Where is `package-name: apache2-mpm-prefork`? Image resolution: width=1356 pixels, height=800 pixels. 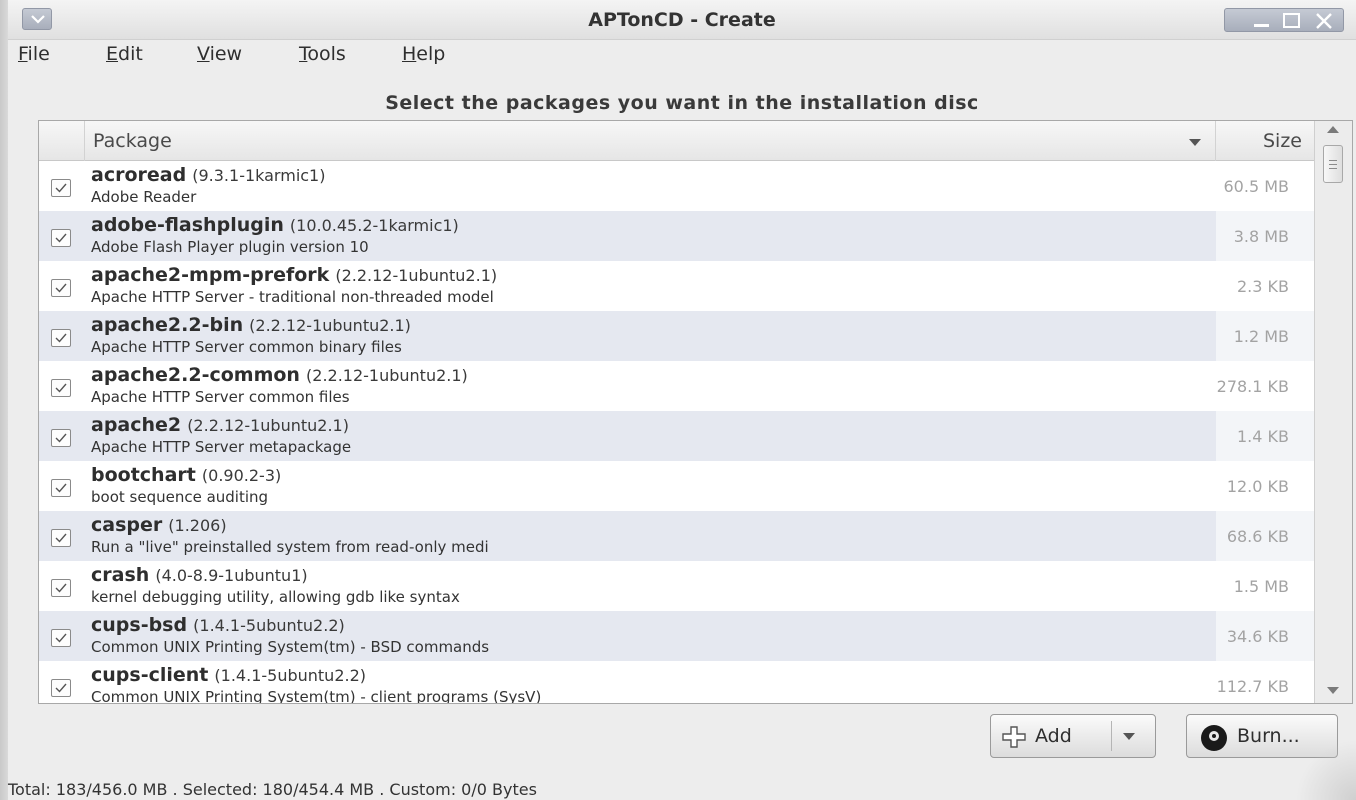
package-name: apache2-mpm-prefork is located at coordinates (210, 275).